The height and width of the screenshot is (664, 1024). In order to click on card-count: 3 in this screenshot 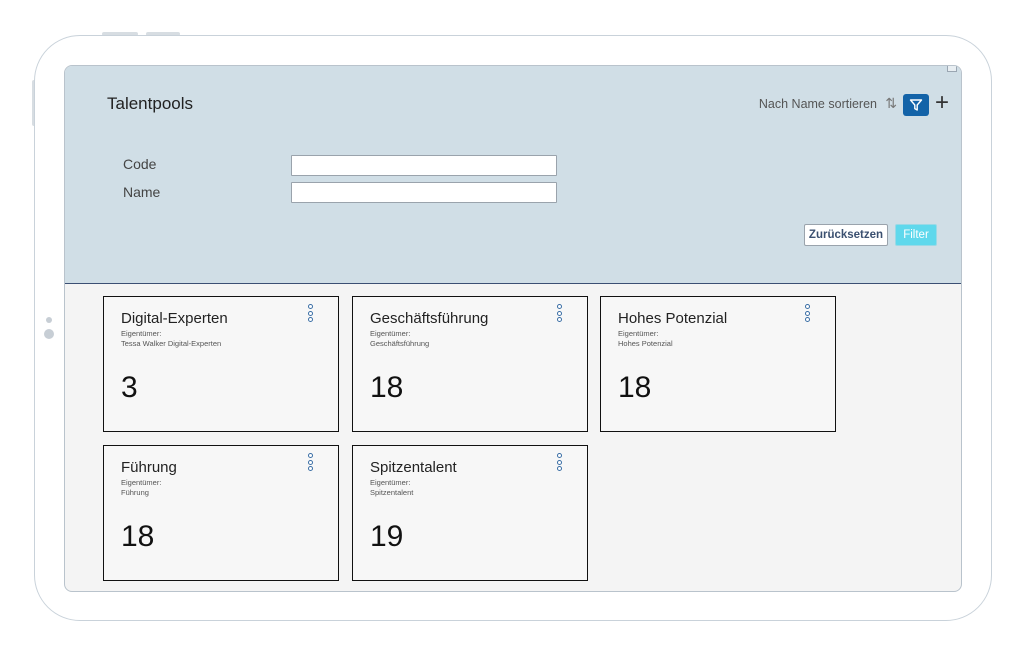, I will do `click(129, 387)`.